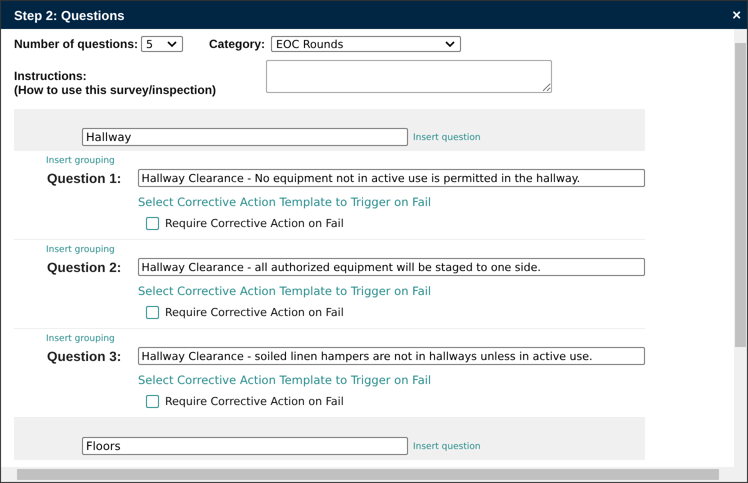 This screenshot has height=483, width=748. Describe the element at coordinates (736, 15) in the screenshot. I see `close-button: ×` at that location.